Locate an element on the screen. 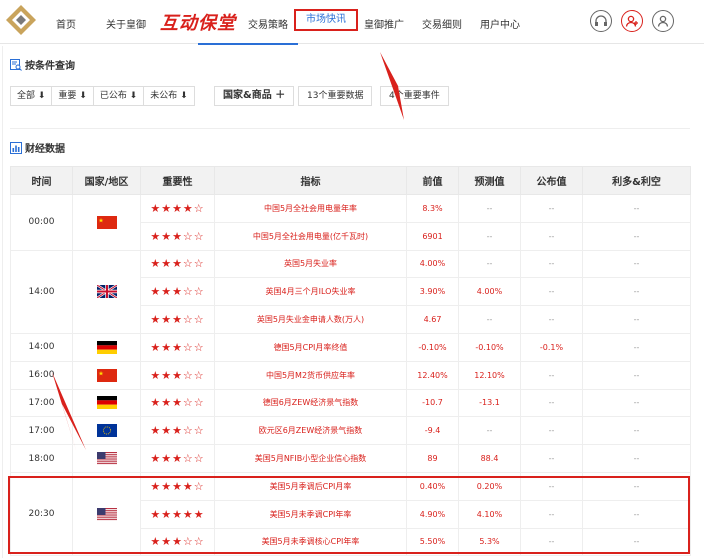  filter-published-button: 已公布 ⬇ is located at coordinates (119, 96).